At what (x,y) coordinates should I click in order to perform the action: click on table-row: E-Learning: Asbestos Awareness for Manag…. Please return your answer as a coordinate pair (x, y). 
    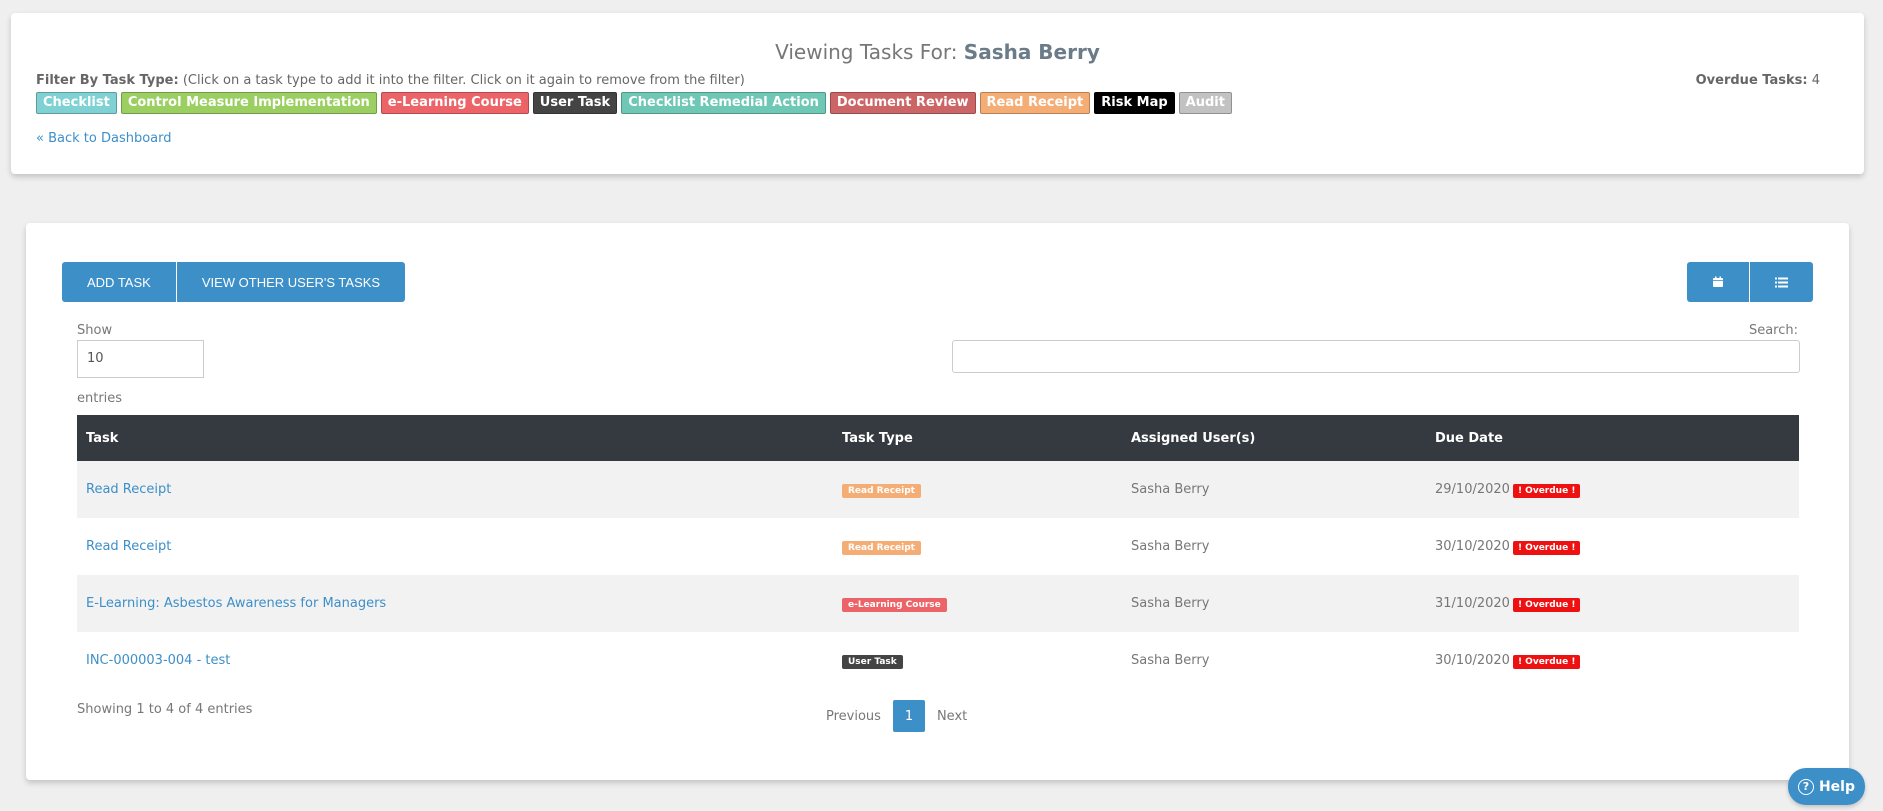
    Looking at the image, I should click on (938, 603).